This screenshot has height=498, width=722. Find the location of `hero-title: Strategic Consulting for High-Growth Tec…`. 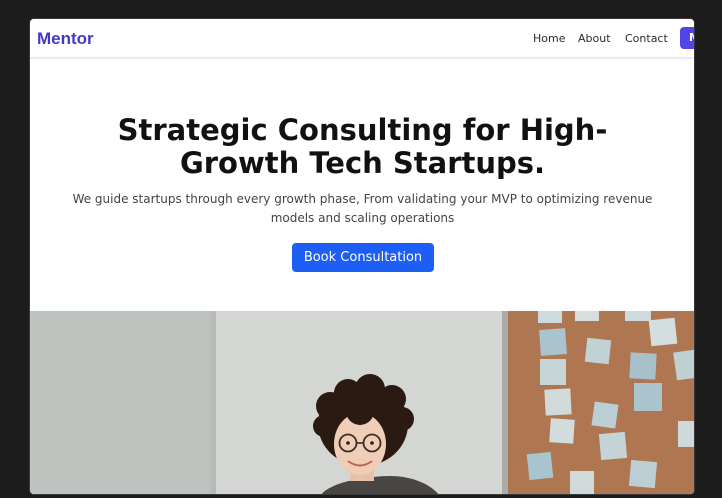

hero-title: Strategic Consulting for High-Growth Tec… is located at coordinates (362, 146).